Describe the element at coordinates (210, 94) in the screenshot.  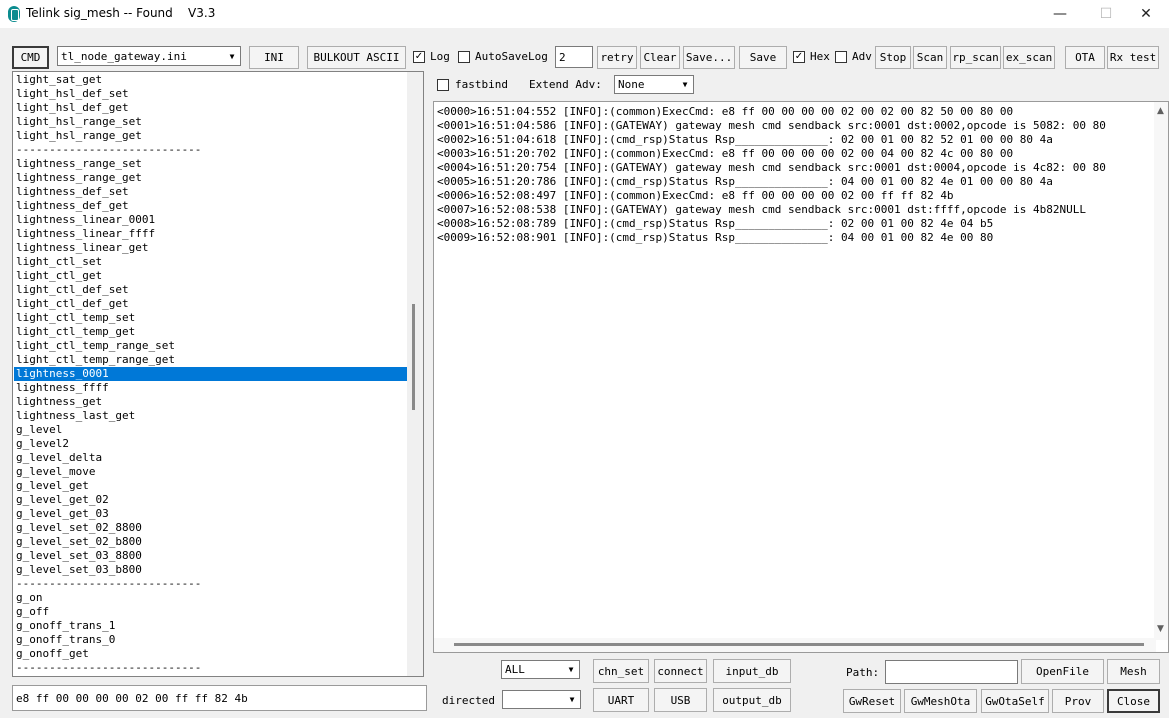
I see `command-list-item: light_hsl_def_set` at that location.